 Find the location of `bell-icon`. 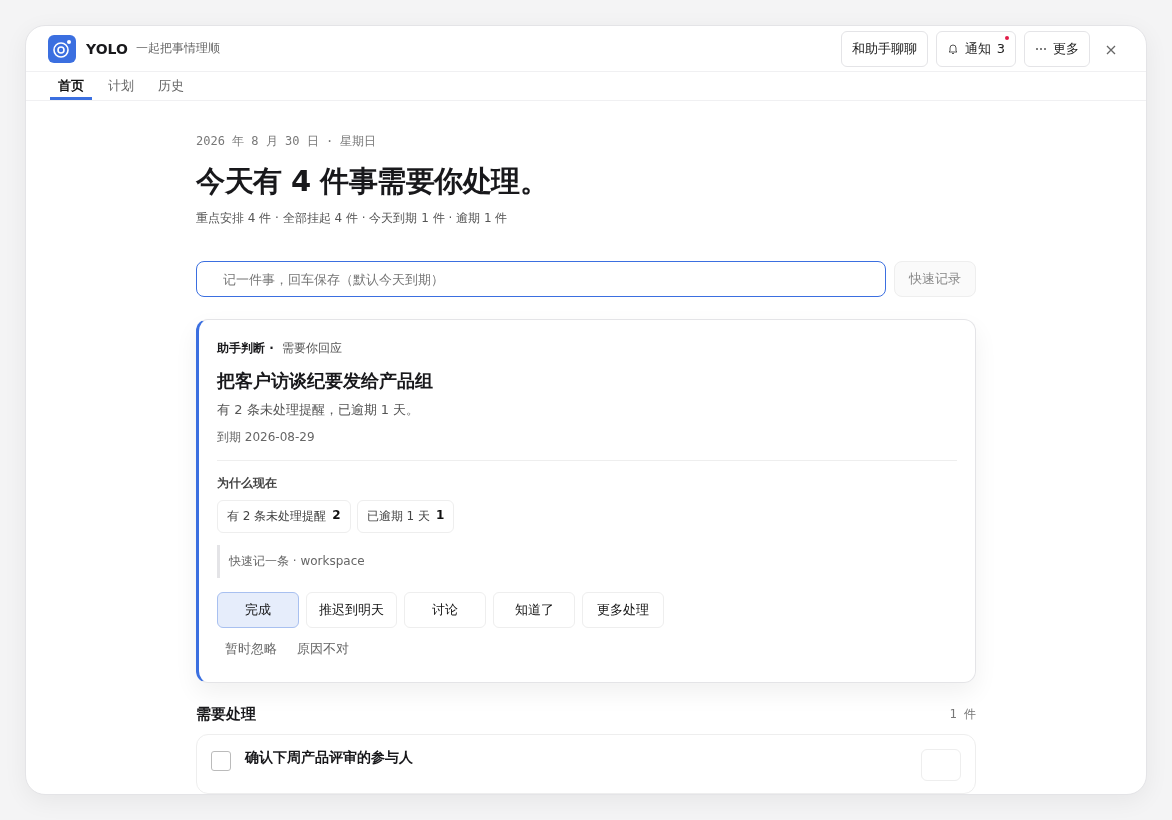

bell-icon is located at coordinates (952, 48).